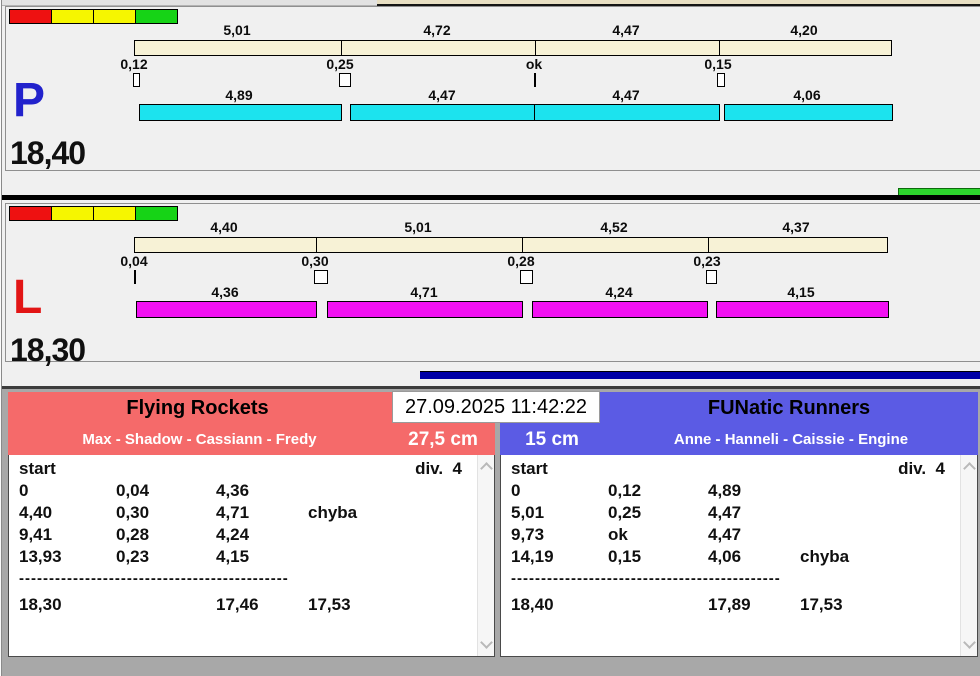  I want to click on result-cell: 4,24, so click(233, 534).